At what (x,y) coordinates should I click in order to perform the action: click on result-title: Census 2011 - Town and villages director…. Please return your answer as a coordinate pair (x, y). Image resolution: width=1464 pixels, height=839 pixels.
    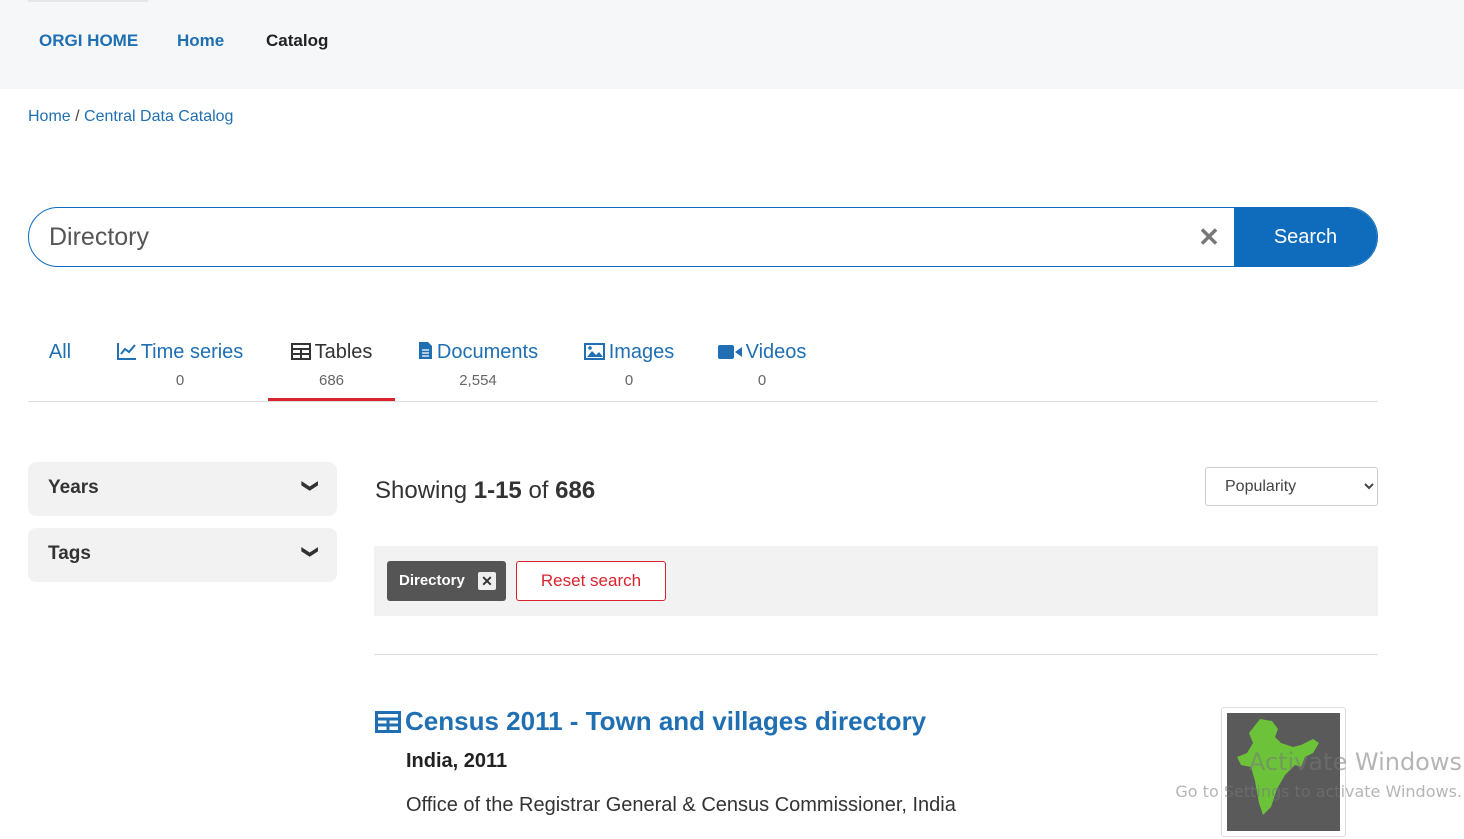
    Looking at the image, I should click on (666, 721).